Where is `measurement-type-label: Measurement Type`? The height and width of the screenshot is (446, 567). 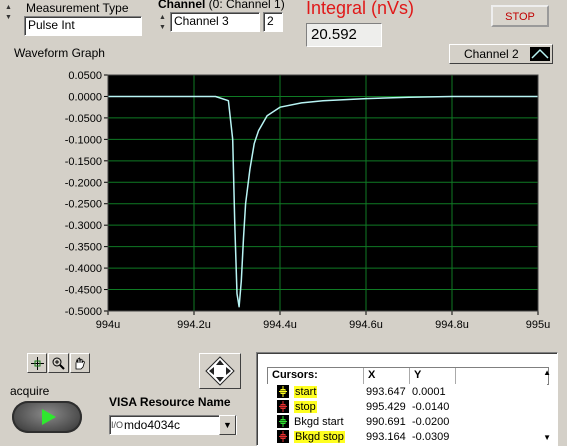
measurement-type-label: Measurement Type is located at coordinates (77, 8).